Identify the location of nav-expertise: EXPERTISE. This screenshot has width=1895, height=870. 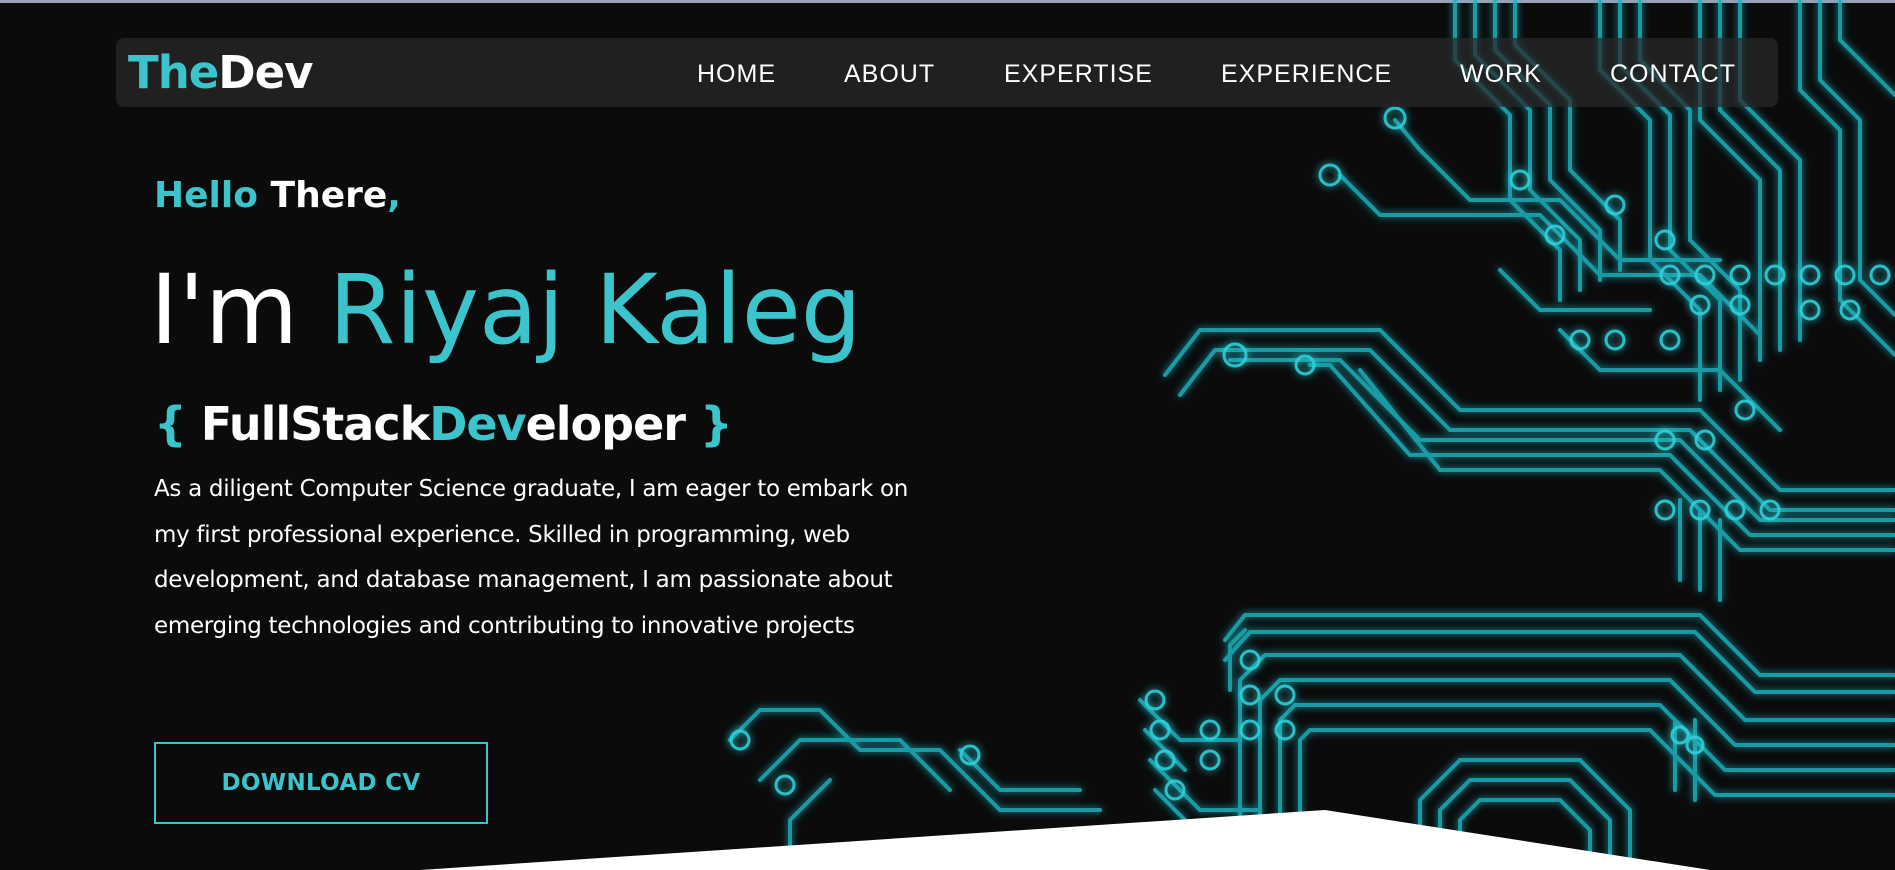
(1078, 74).